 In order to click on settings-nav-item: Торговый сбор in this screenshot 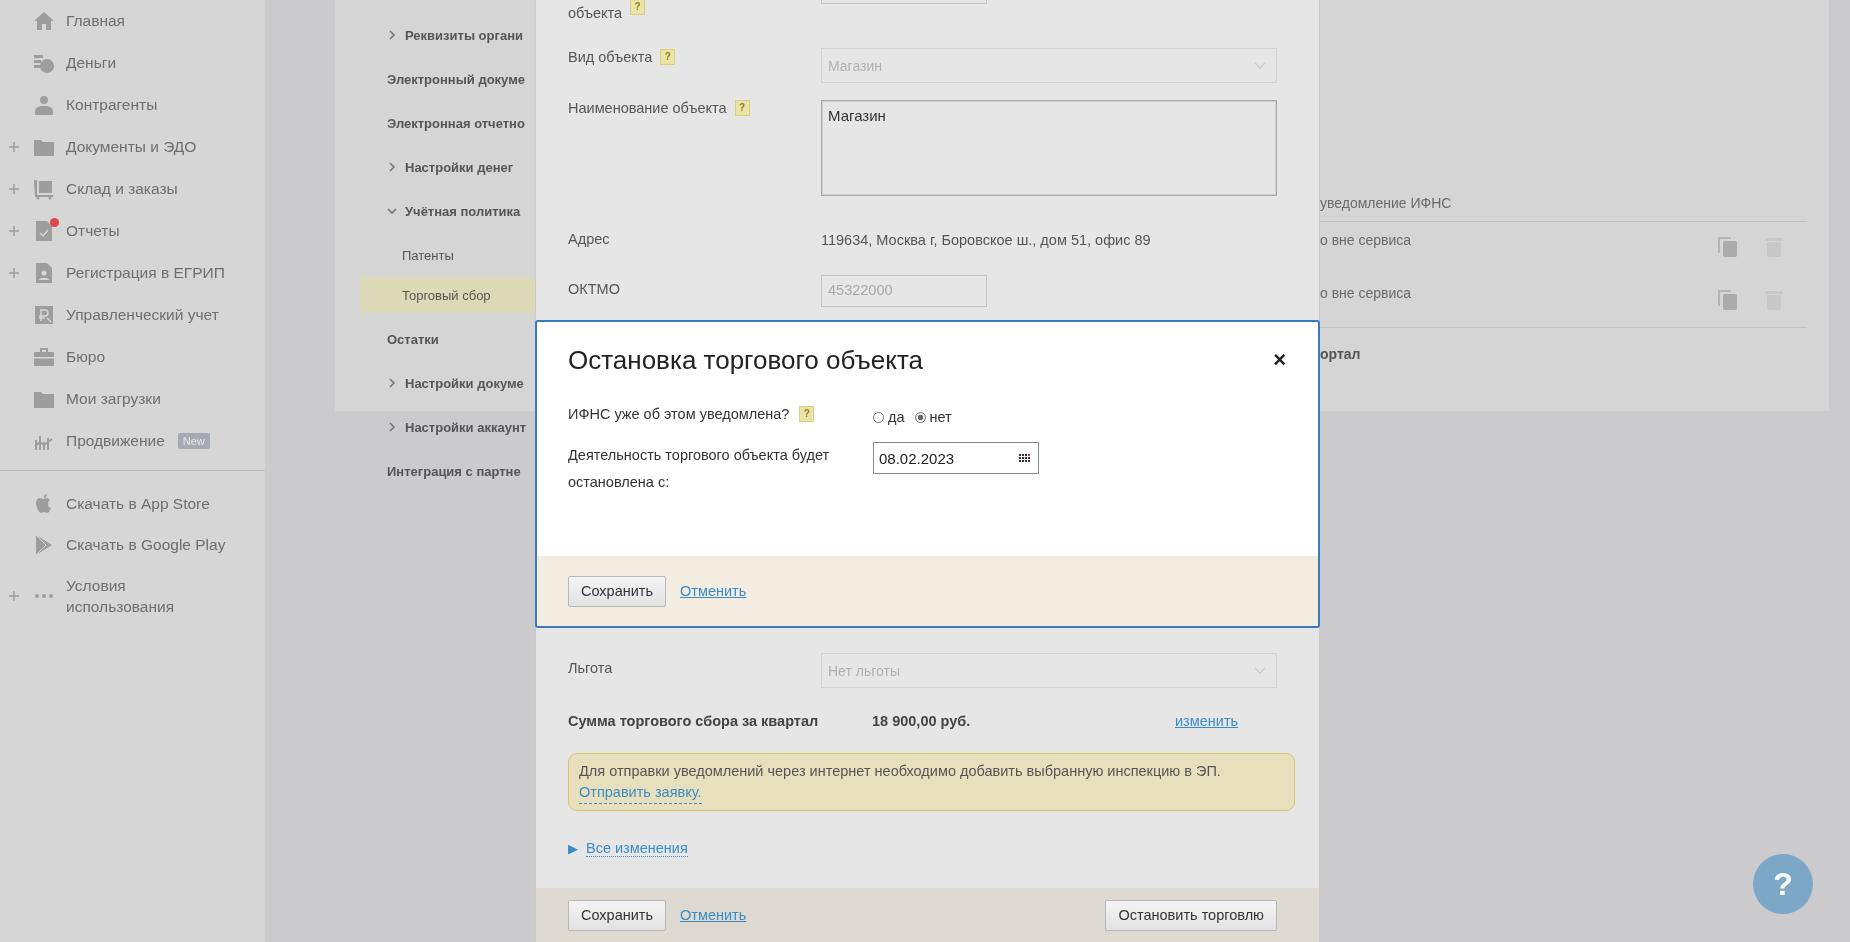, I will do `click(447, 295)`.